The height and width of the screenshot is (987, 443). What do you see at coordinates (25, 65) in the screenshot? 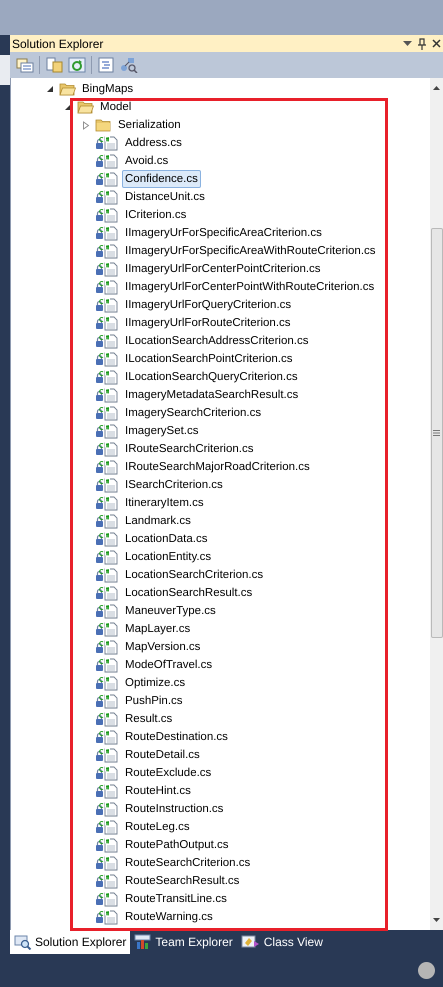
I see `properties-icon` at bounding box center [25, 65].